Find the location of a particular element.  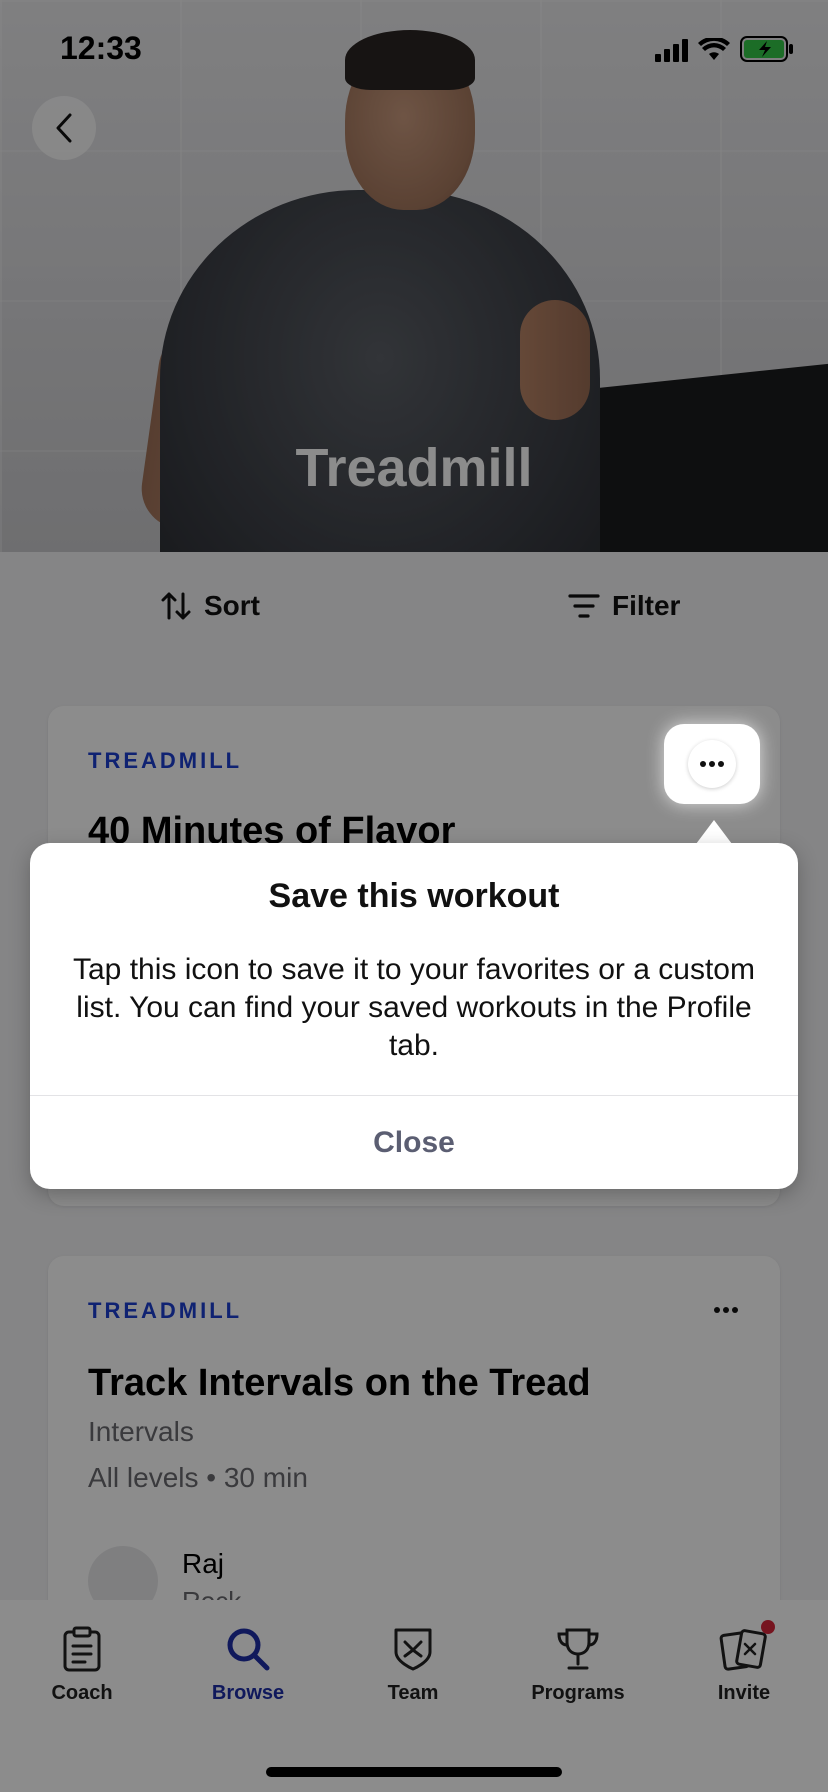

close-button: Close is located at coordinates (414, 1142).